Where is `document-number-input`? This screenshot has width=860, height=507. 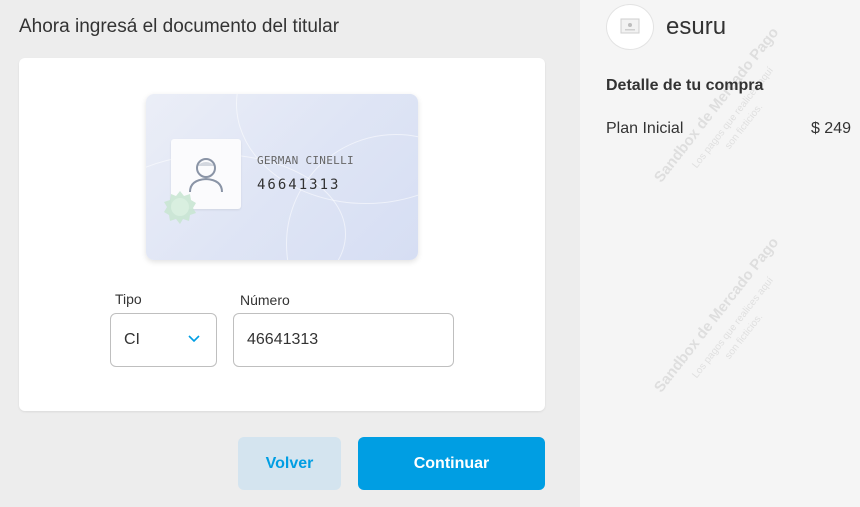
document-number-input is located at coordinates (343, 340).